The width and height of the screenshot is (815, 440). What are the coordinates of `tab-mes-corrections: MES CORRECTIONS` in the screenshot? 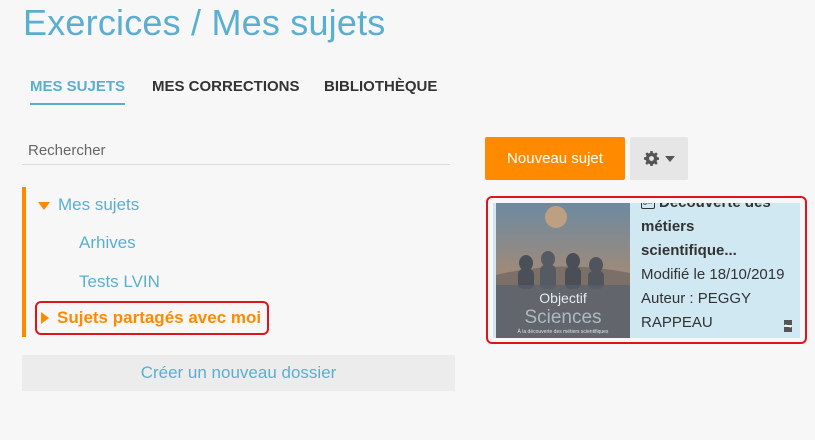 It's located at (226, 90).